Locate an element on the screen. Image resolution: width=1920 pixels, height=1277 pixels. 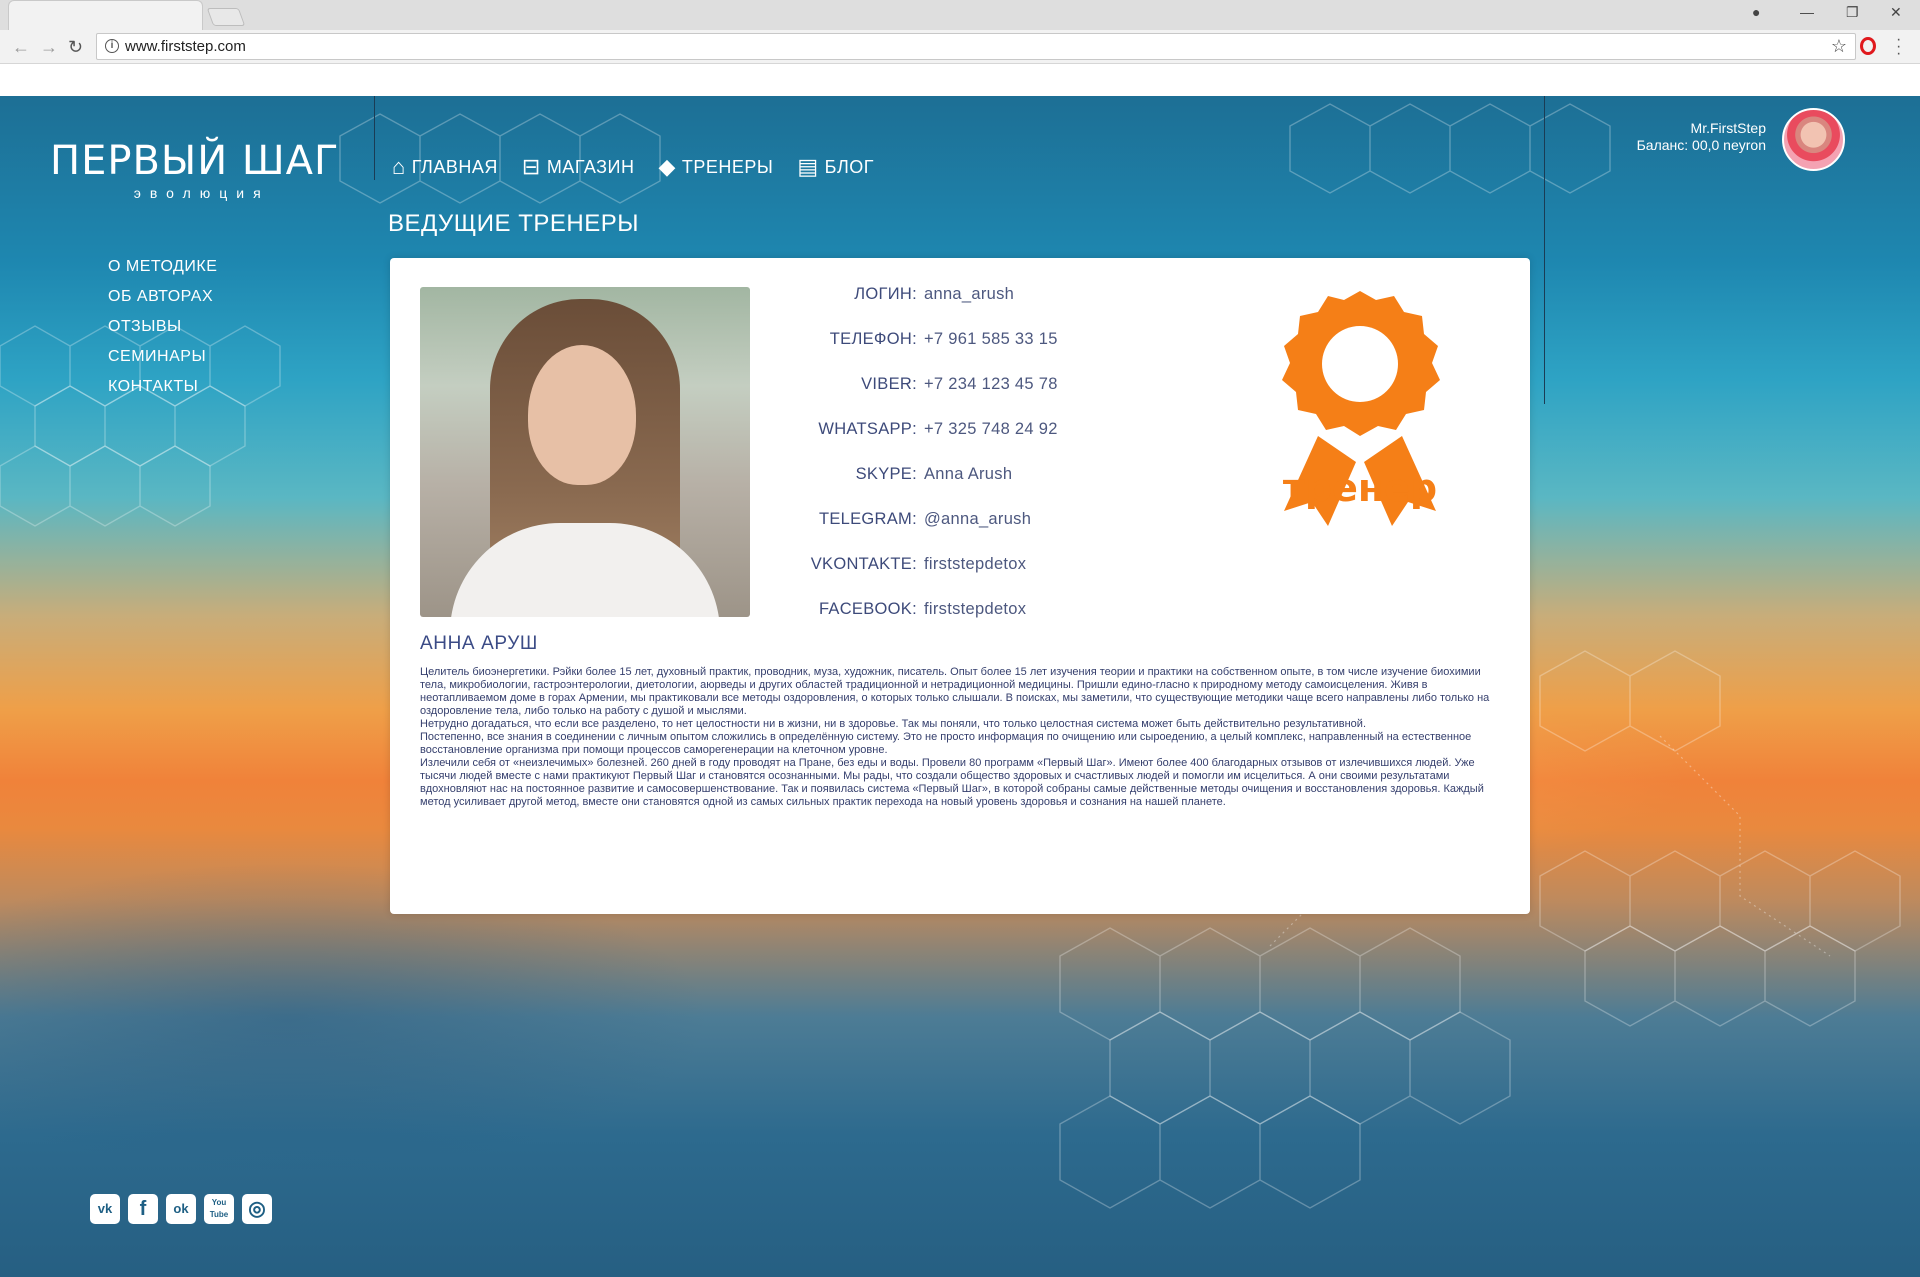
logo-title: ПЕРВЫЙ ШАГ is located at coordinates (195, 161).